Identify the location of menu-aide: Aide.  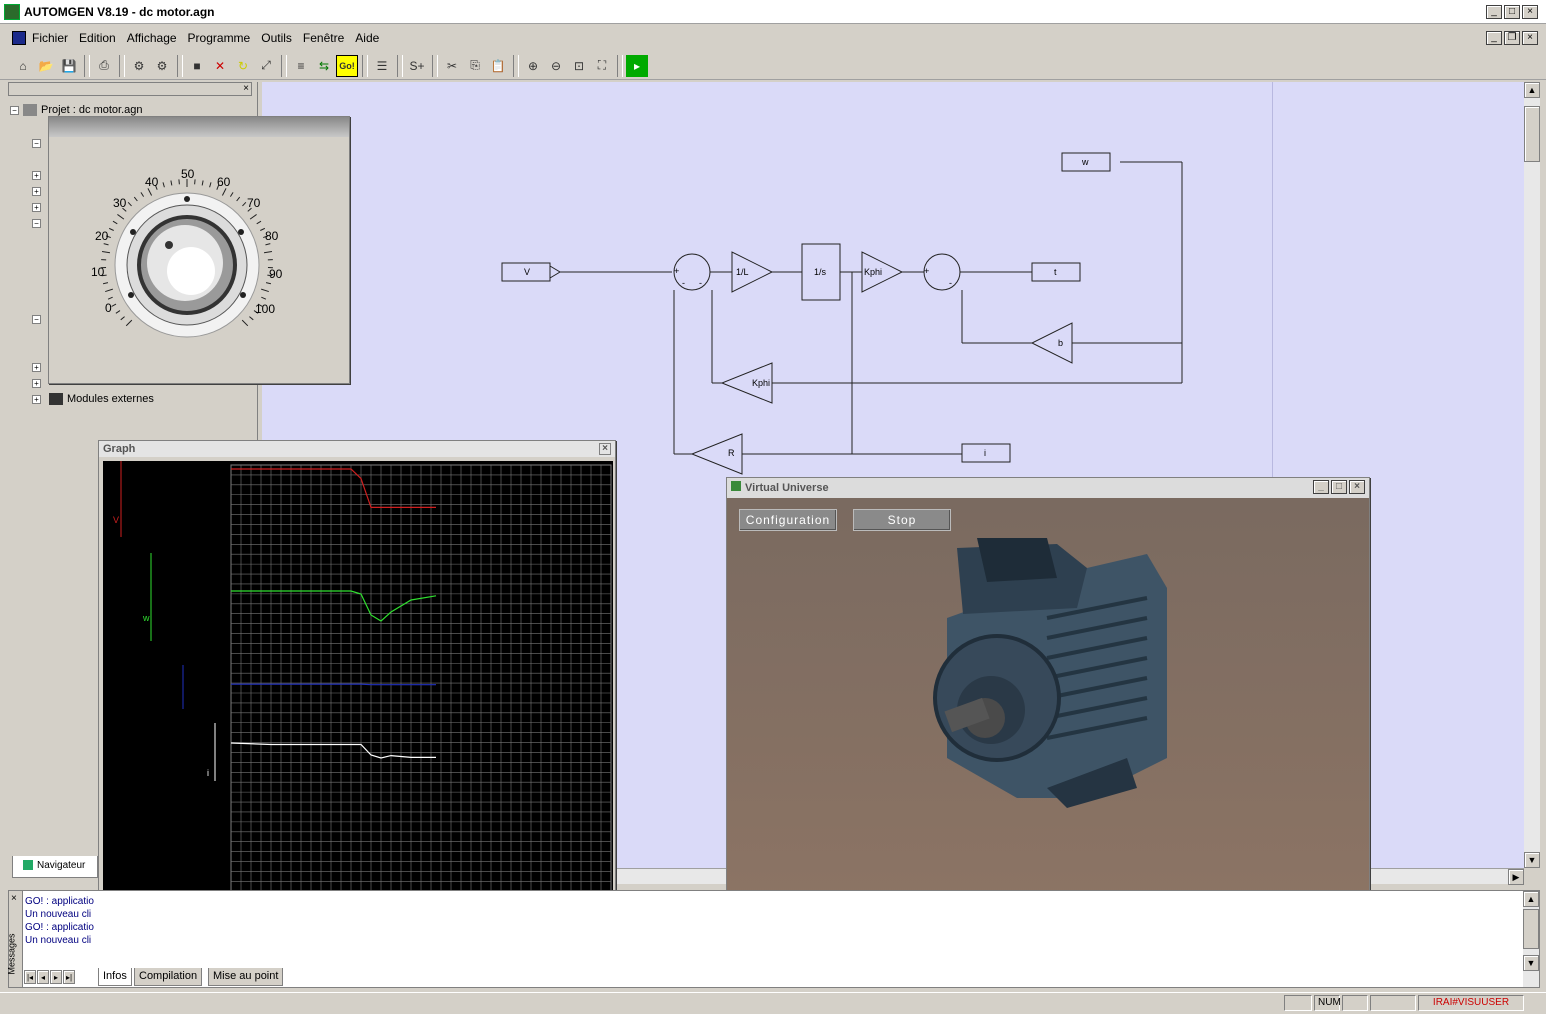
(367, 38).